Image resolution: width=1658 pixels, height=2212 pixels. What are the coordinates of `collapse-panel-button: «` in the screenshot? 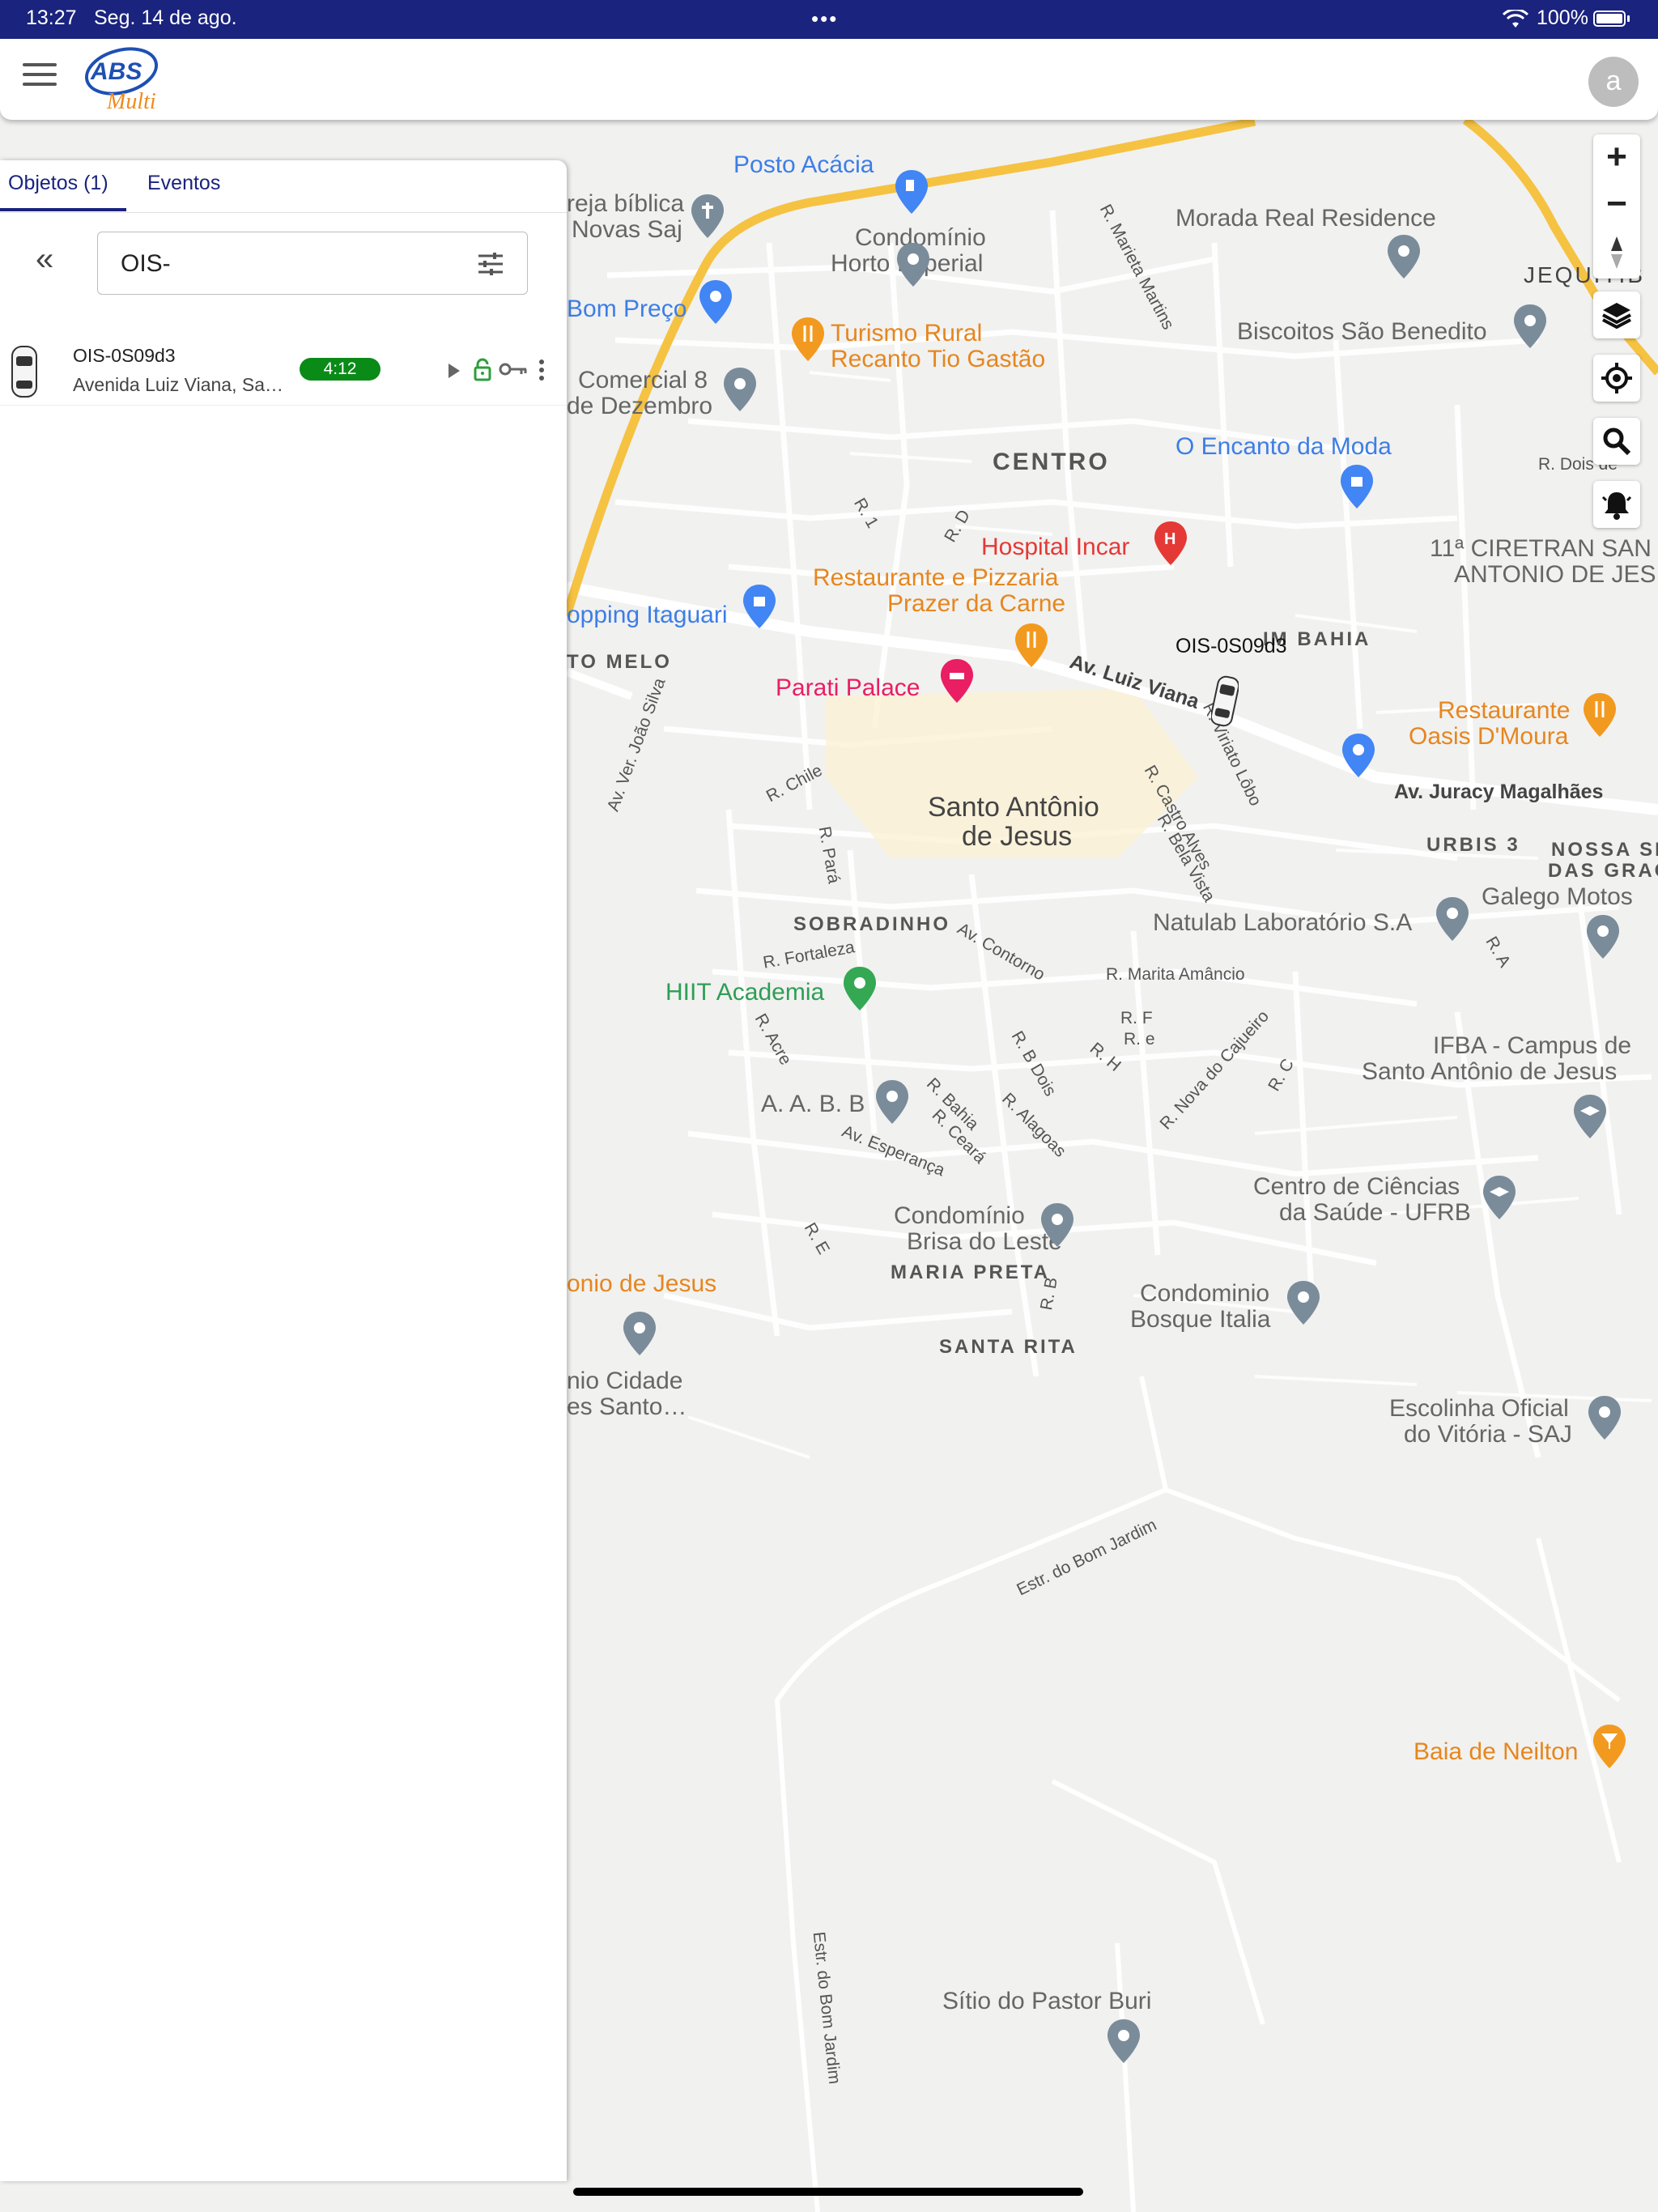 It's located at (44, 259).